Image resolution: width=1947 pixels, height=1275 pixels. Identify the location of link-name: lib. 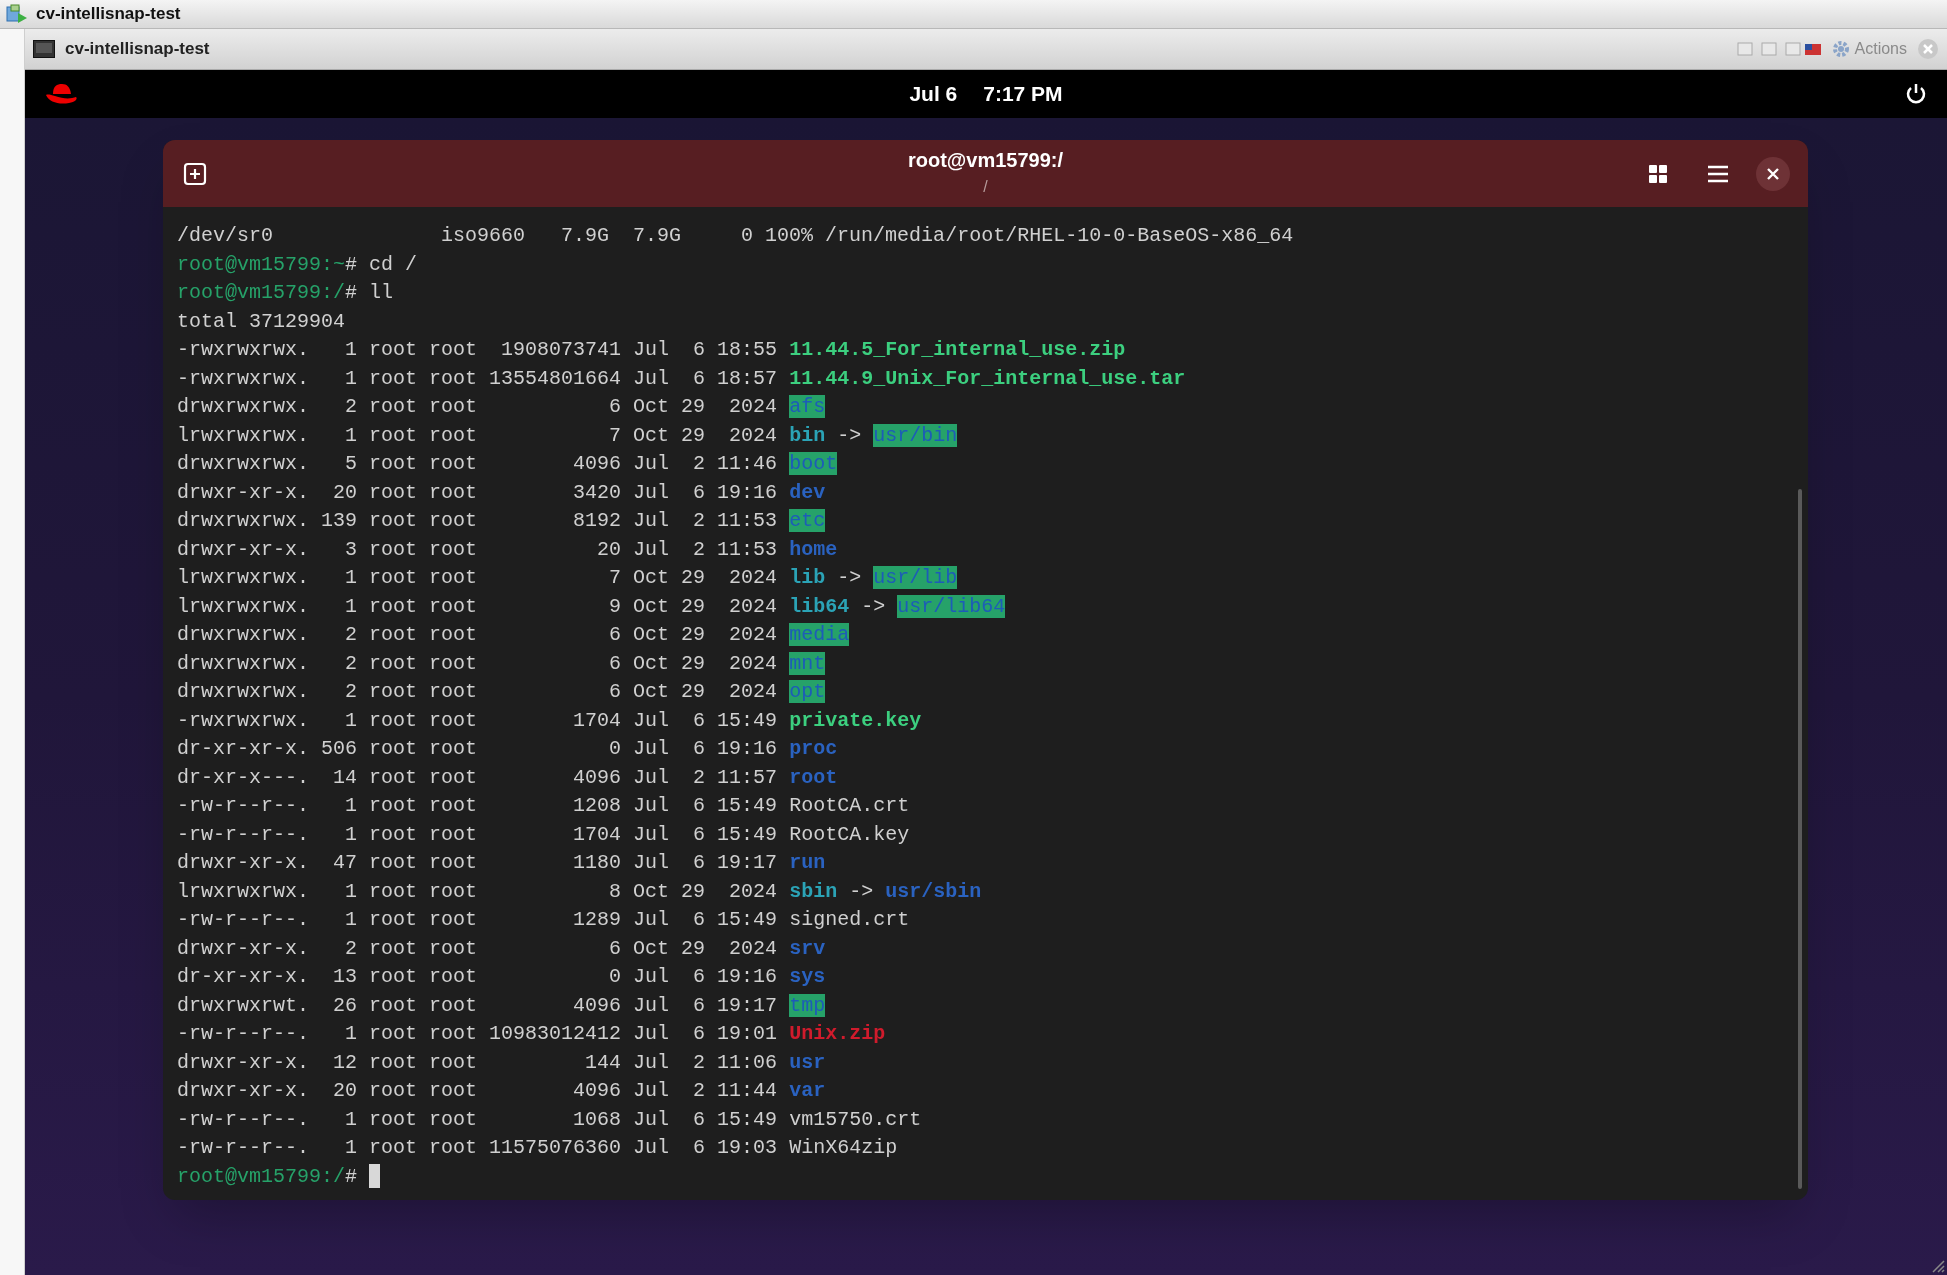
(807, 577).